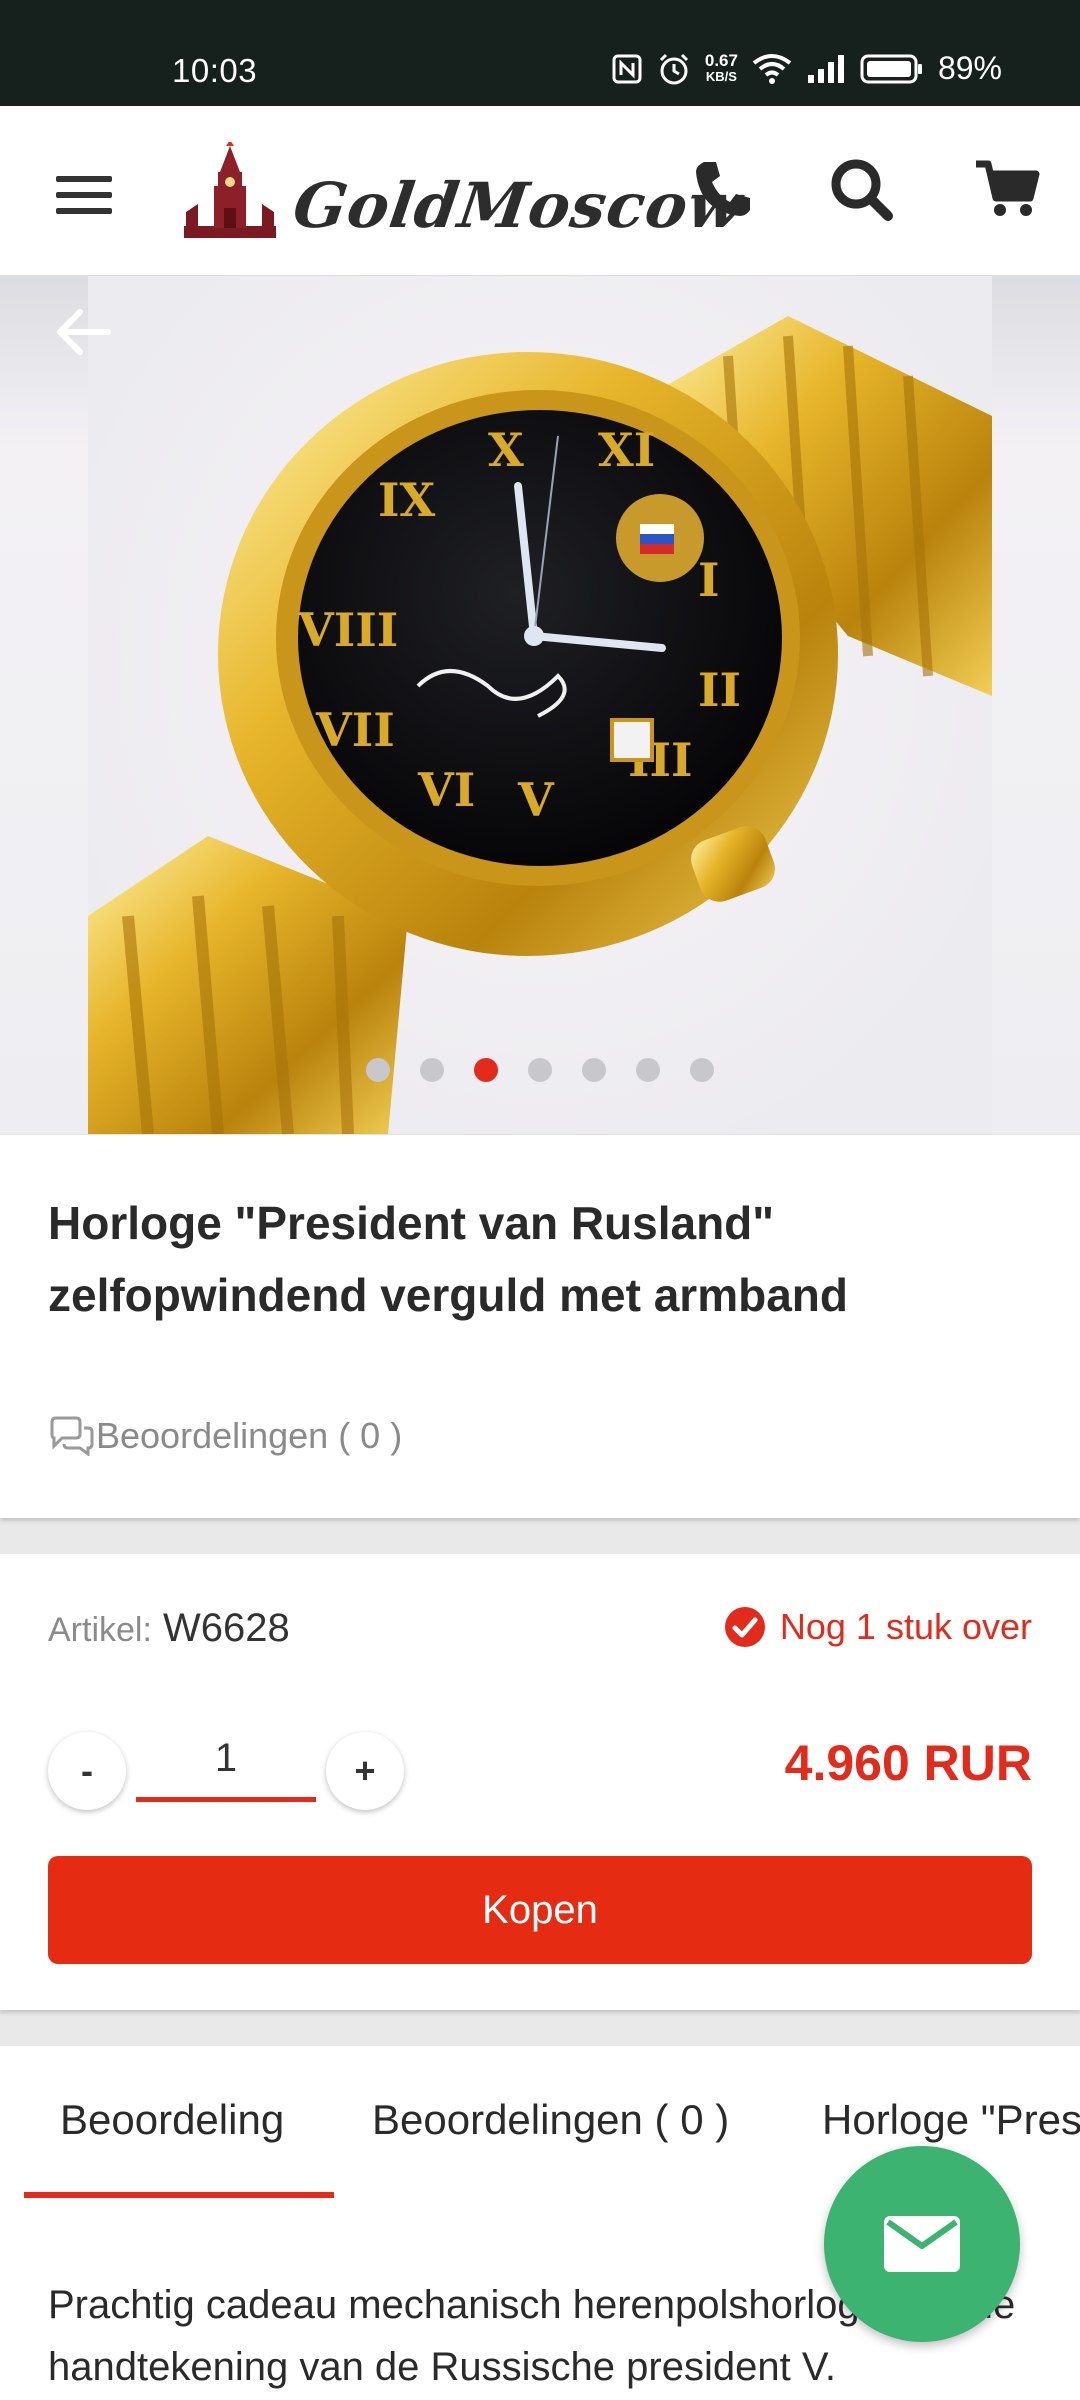 The width and height of the screenshot is (1080, 2400). Describe the element at coordinates (891, 68) in the screenshot. I see `battery-icon` at that location.